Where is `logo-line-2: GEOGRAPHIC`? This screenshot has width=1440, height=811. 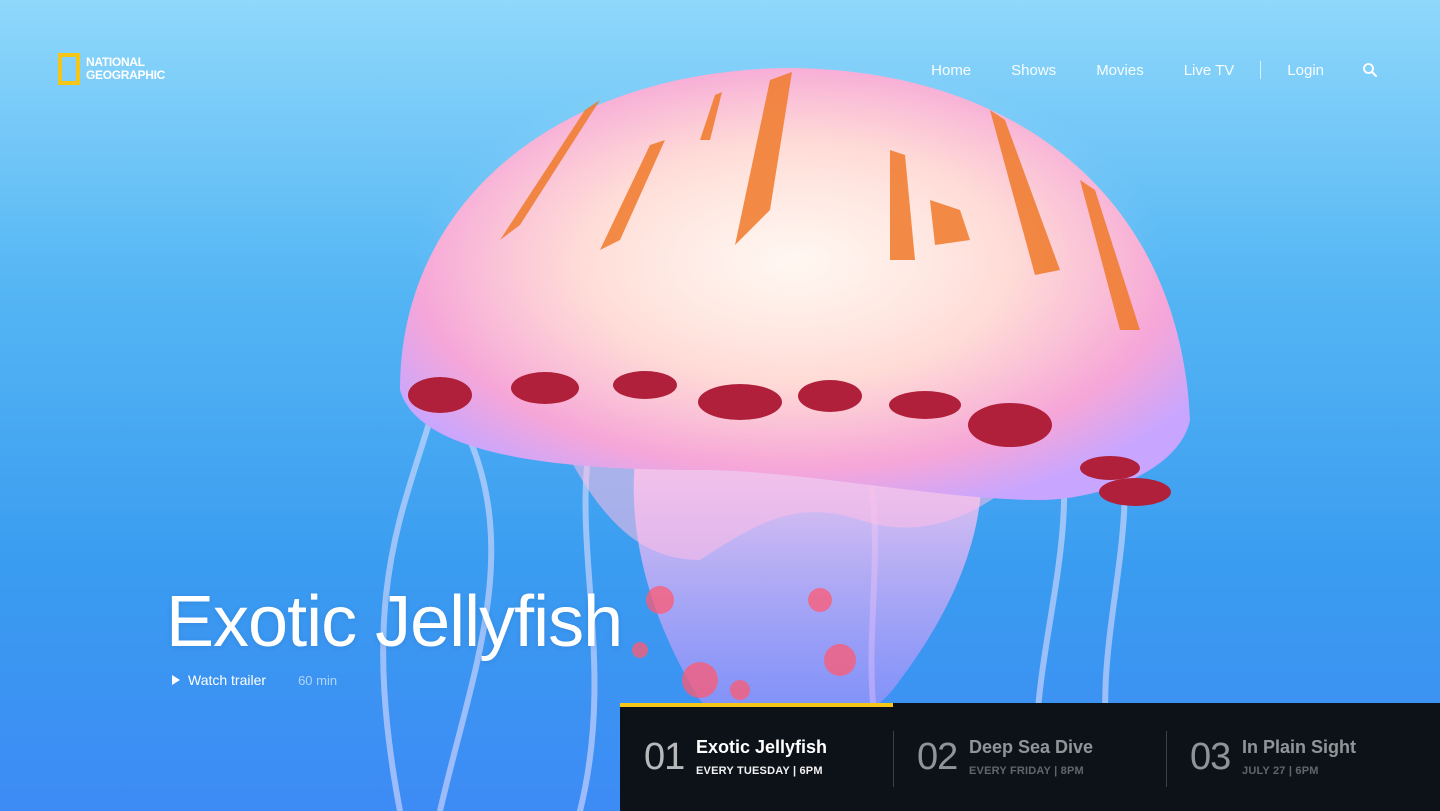
logo-line-2: GEOGRAPHIC is located at coordinates (126, 75).